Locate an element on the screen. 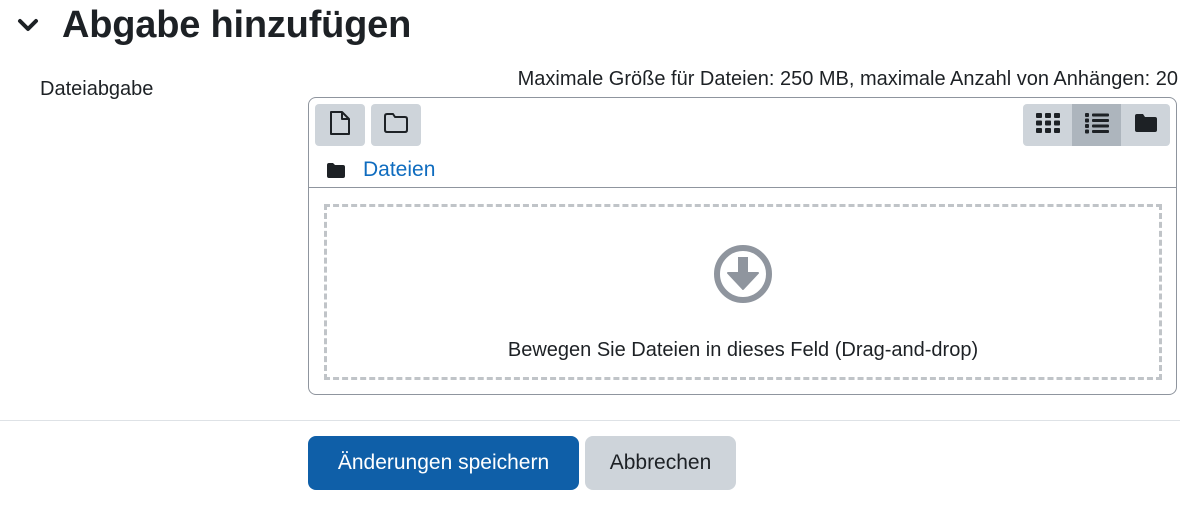 The width and height of the screenshot is (1202, 508). add-file-button is located at coordinates (340, 125).